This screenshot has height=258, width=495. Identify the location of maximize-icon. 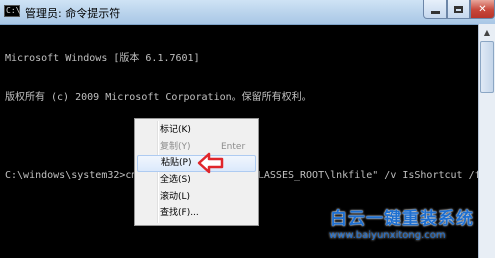
(458, 9).